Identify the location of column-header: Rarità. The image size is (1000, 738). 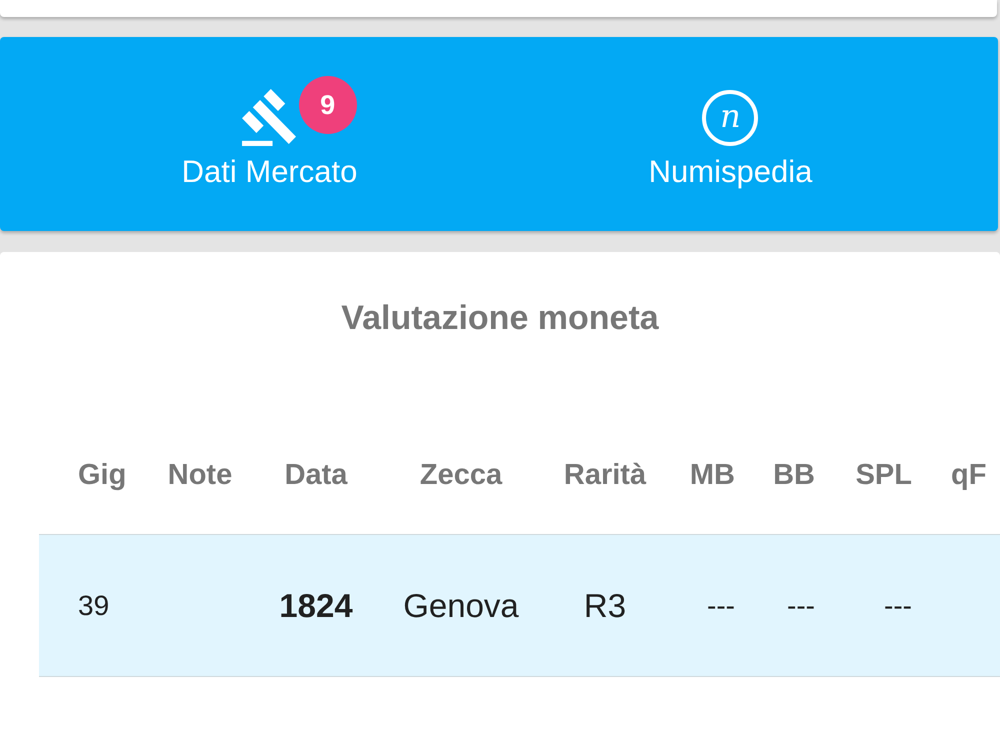
(605, 475).